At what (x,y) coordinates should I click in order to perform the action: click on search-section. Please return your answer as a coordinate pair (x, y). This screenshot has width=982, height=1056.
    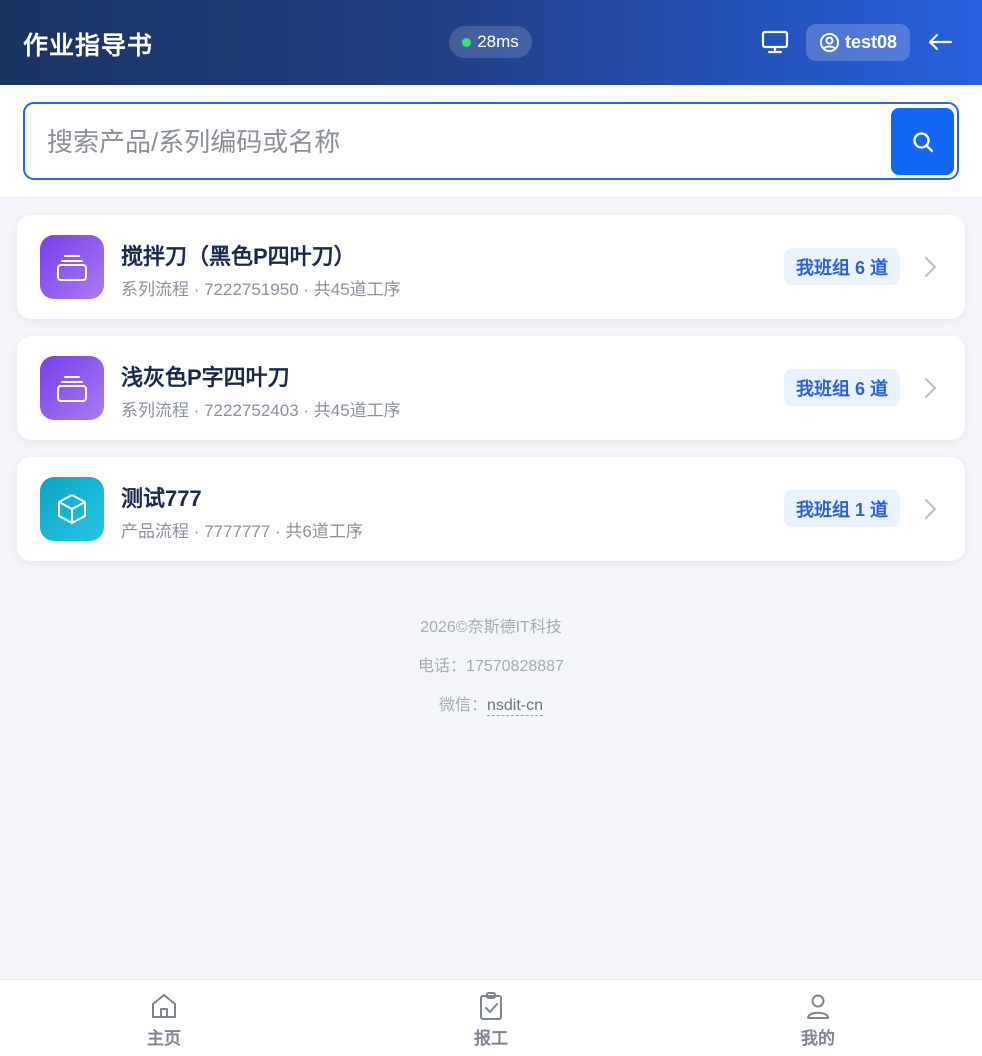
    Looking at the image, I should click on (491, 141).